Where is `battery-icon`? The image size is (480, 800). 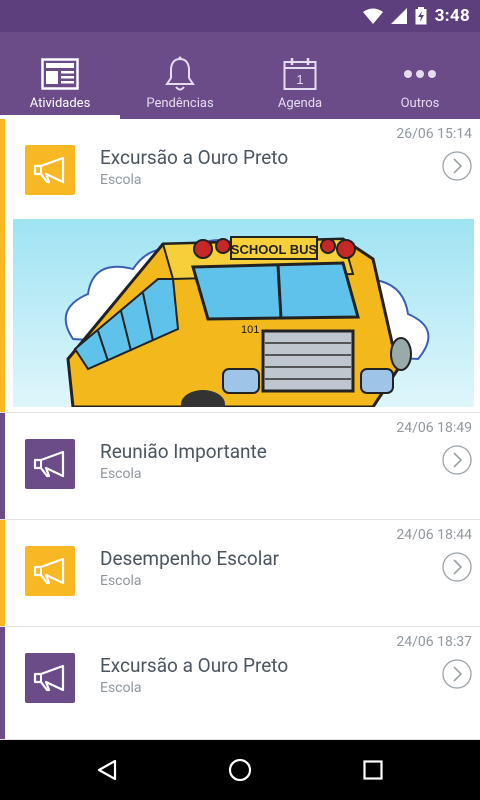 battery-icon is located at coordinates (421, 16).